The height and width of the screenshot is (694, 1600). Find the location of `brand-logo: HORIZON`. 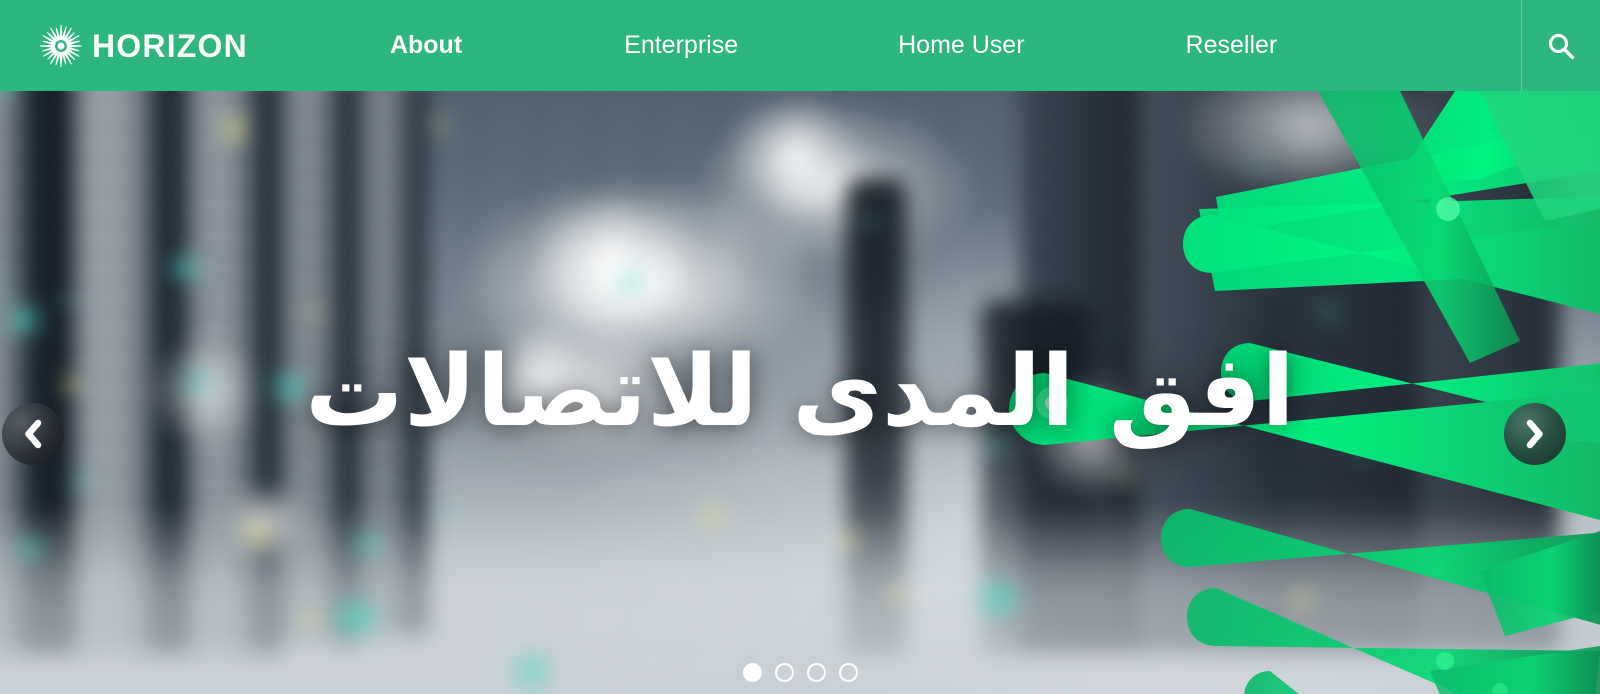

brand-logo: HORIZON is located at coordinates (143, 45).